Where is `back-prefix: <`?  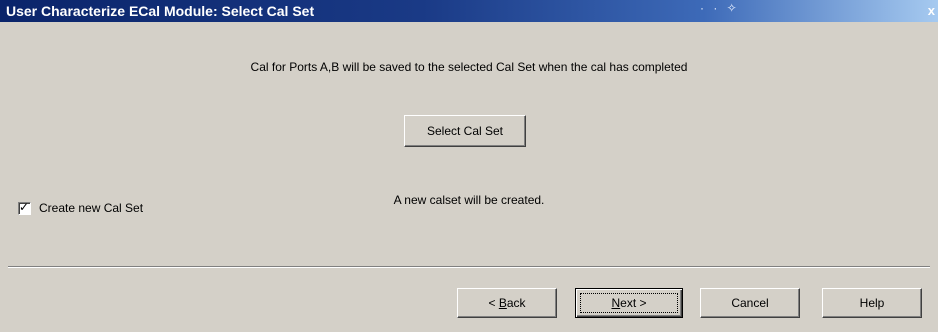 back-prefix: < is located at coordinates (493, 303).